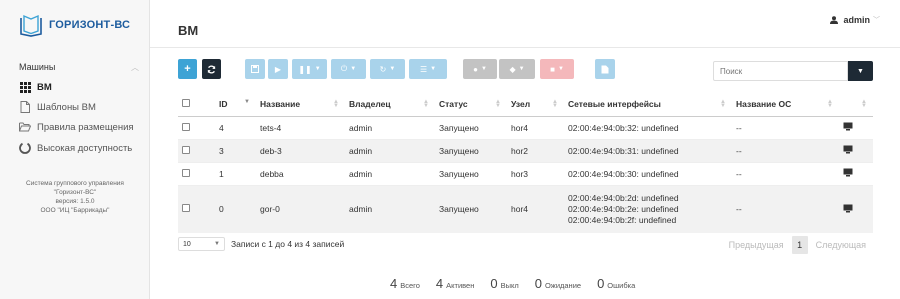 The height and width of the screenshot is (299, 900). What do you see at coordinates (841, 245) in the screenshot?
I see `next-page-button: Следующая` at bounding box center [841, 245].